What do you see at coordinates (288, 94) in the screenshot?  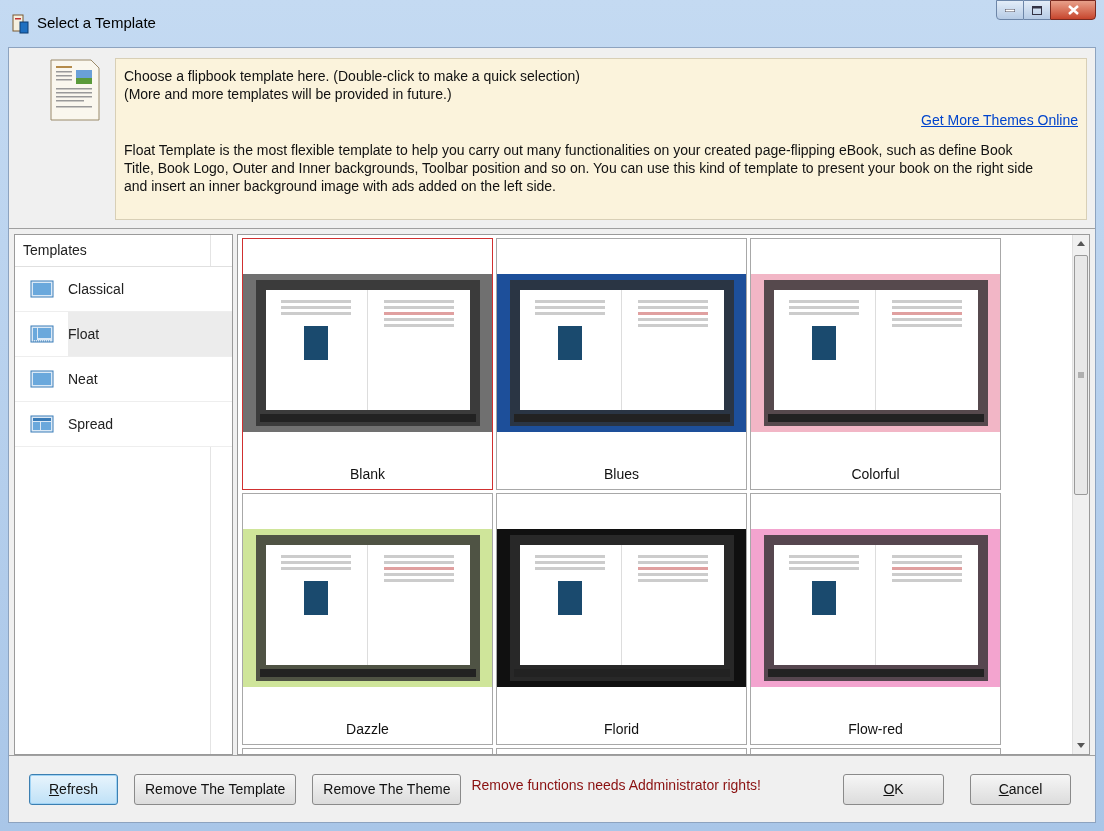 I see `info-text: (More and more templates will be provided in future.)` at bounding box center [288, 94].